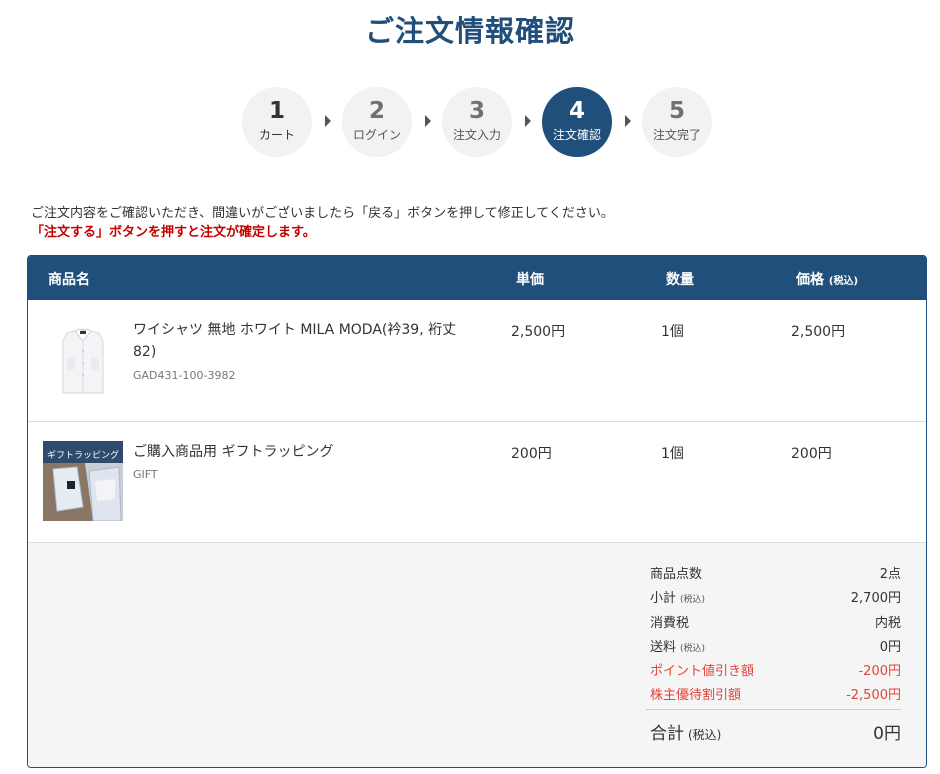 Image resolution: width=940 pixels, height=774 pixels. Describe the element at coordinates (680, 280) in the screenshot. I see `header-quantity: 数量` at that location.